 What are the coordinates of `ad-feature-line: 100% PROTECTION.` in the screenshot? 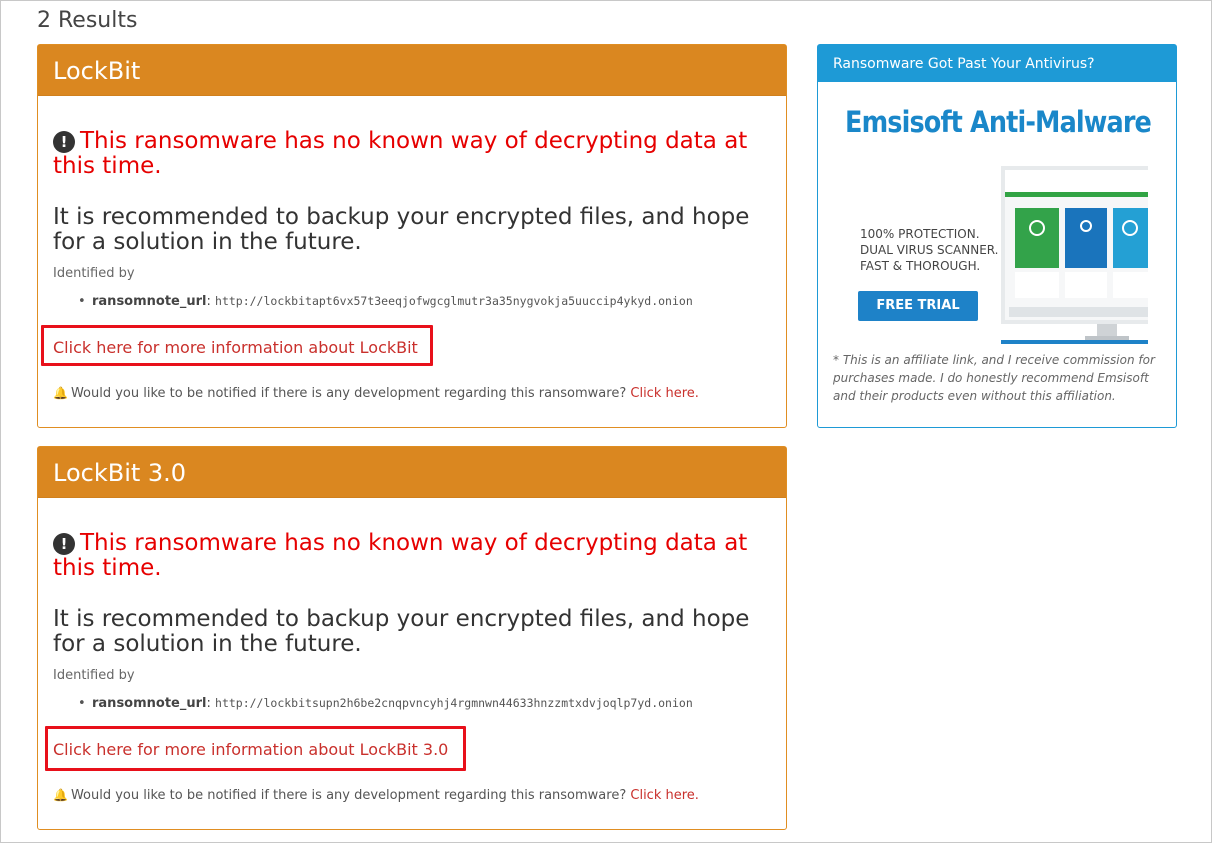 It's located at (920, 234).